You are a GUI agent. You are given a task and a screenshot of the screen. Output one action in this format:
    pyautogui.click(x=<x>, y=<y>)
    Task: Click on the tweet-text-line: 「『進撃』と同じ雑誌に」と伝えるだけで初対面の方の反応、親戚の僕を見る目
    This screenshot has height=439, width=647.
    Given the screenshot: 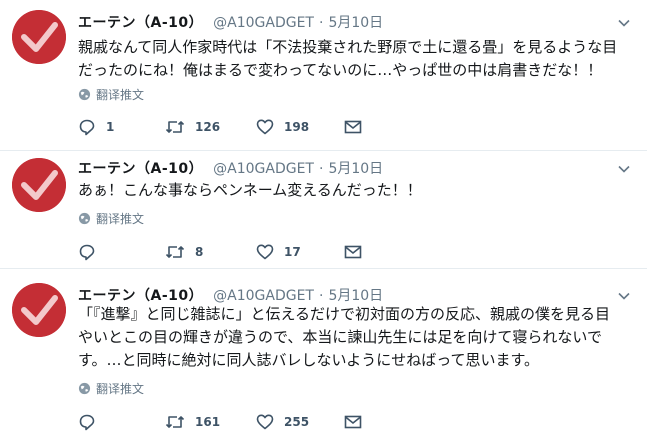 What is the action you would take?
    pyautogui.click(x=344, y=314)
    